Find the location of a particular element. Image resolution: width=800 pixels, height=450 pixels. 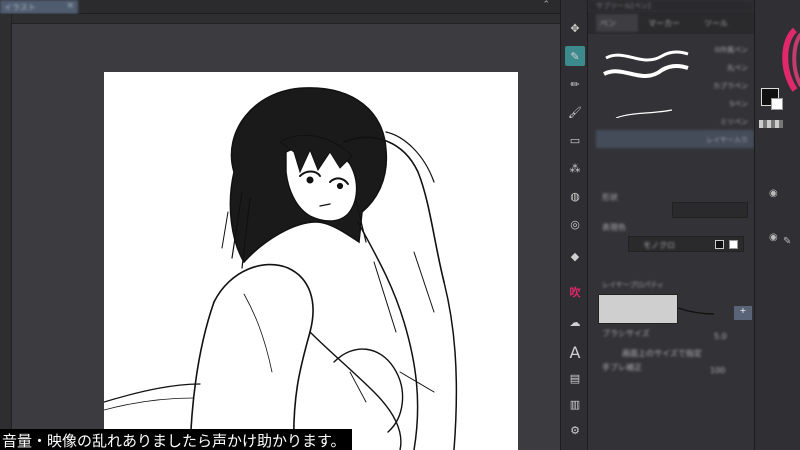

stream-subtitle: 音量・映像の乱れありましたら声かけ助かります。 is located at coordinates (176, 439).